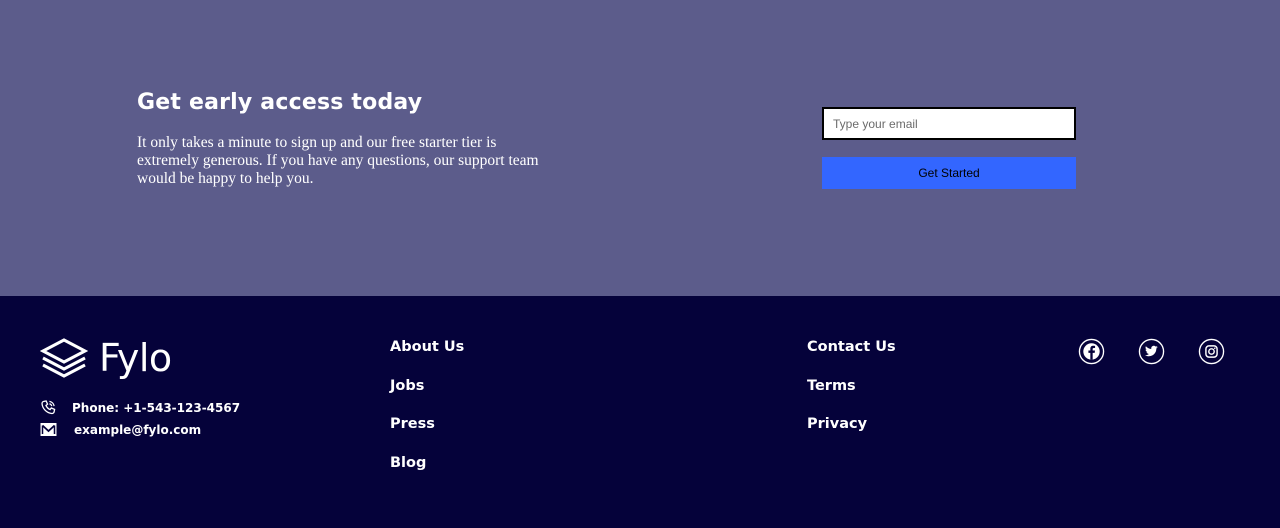 The width and height of the screenshot is (1280, 528). Describe the element at coordinates (48, 429) in the screenshot. I see `mail-icon` at that location.